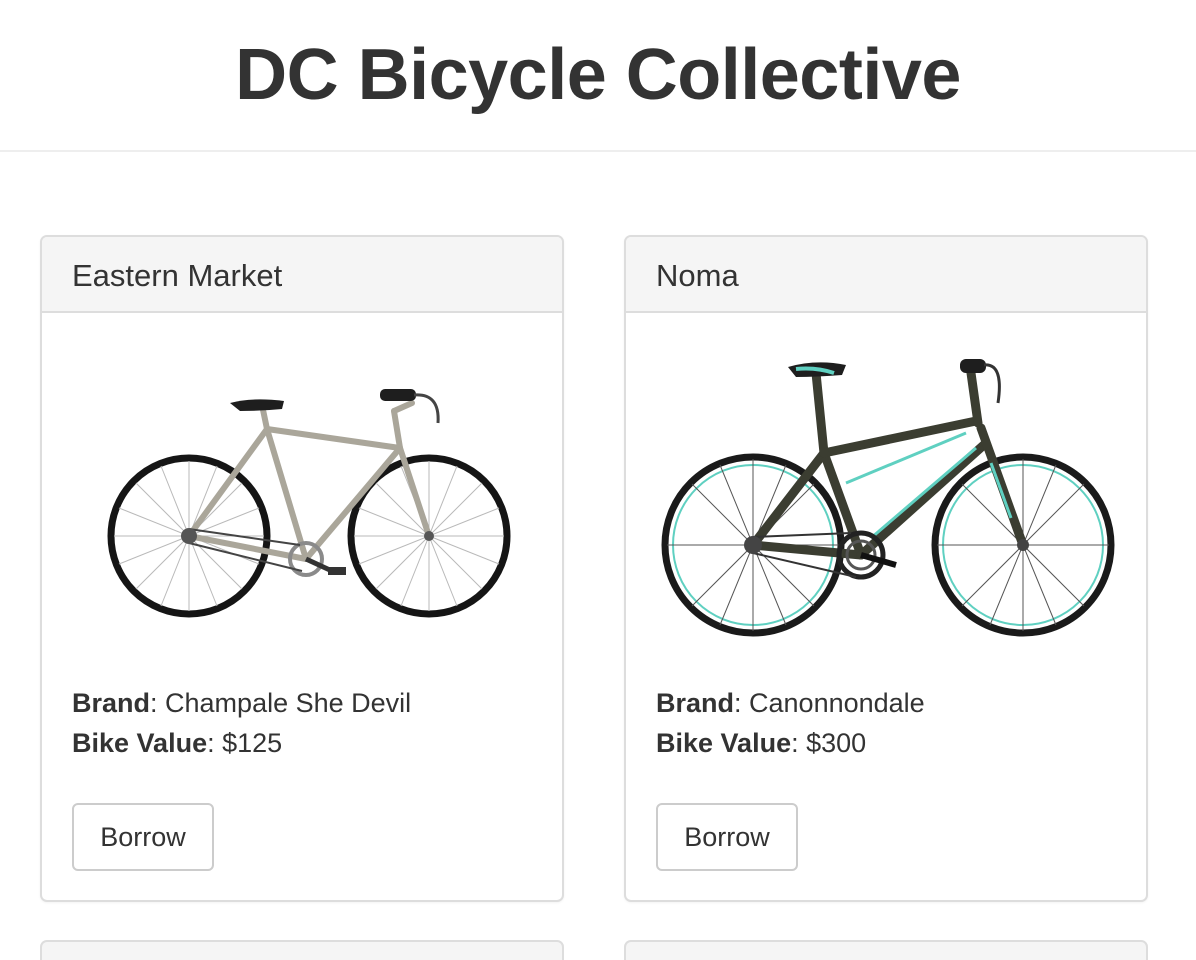  What do you see at coordinates (790, 723) in the screenshot?
I see `bike-details: Brand: Canonnondale Bike Value: $300` at bounding box center [790, 723].